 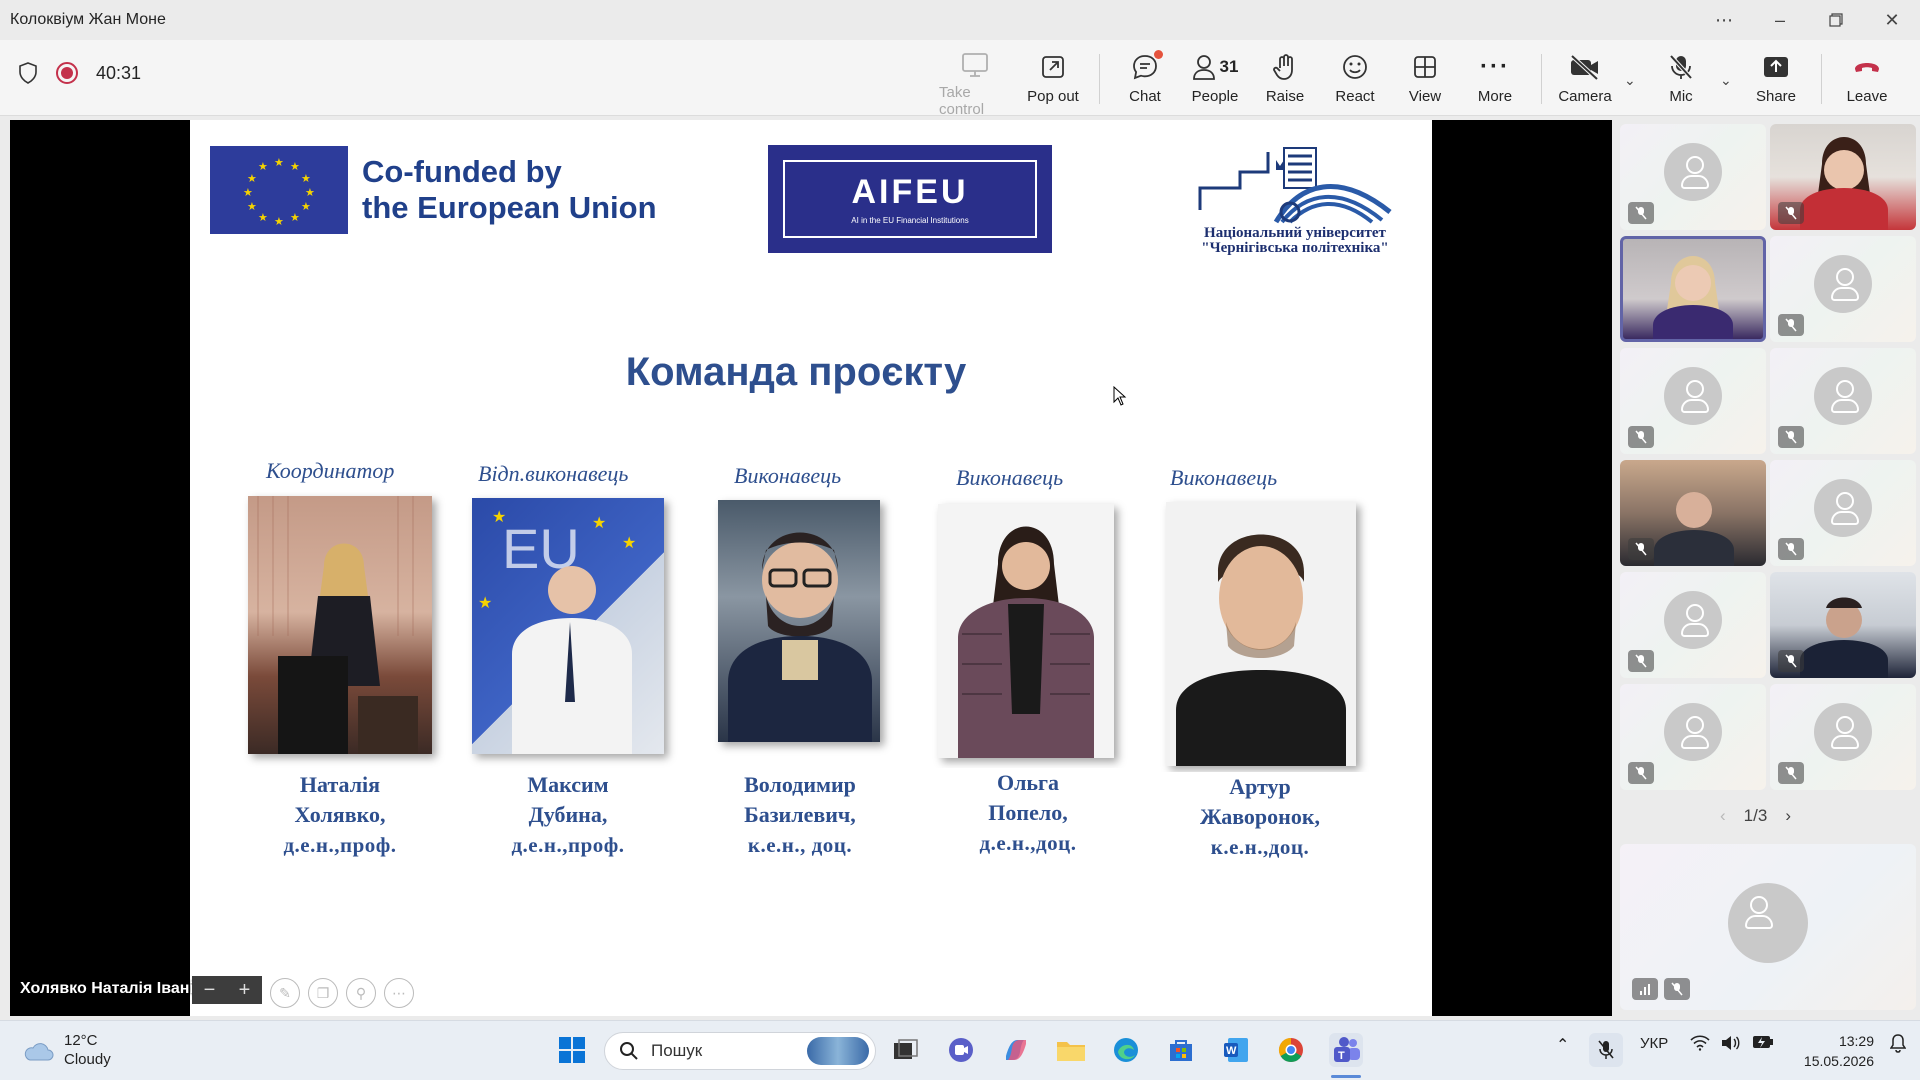 I want to click on view-label: View, so click(x=1425, y=96).